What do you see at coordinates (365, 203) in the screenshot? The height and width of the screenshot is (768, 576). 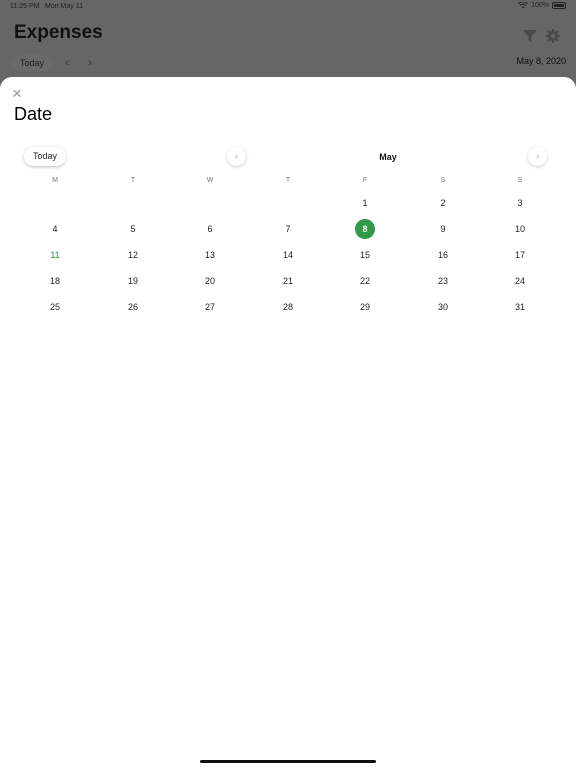 I see `calendar-day: 1` at bounding box center [365, 203].